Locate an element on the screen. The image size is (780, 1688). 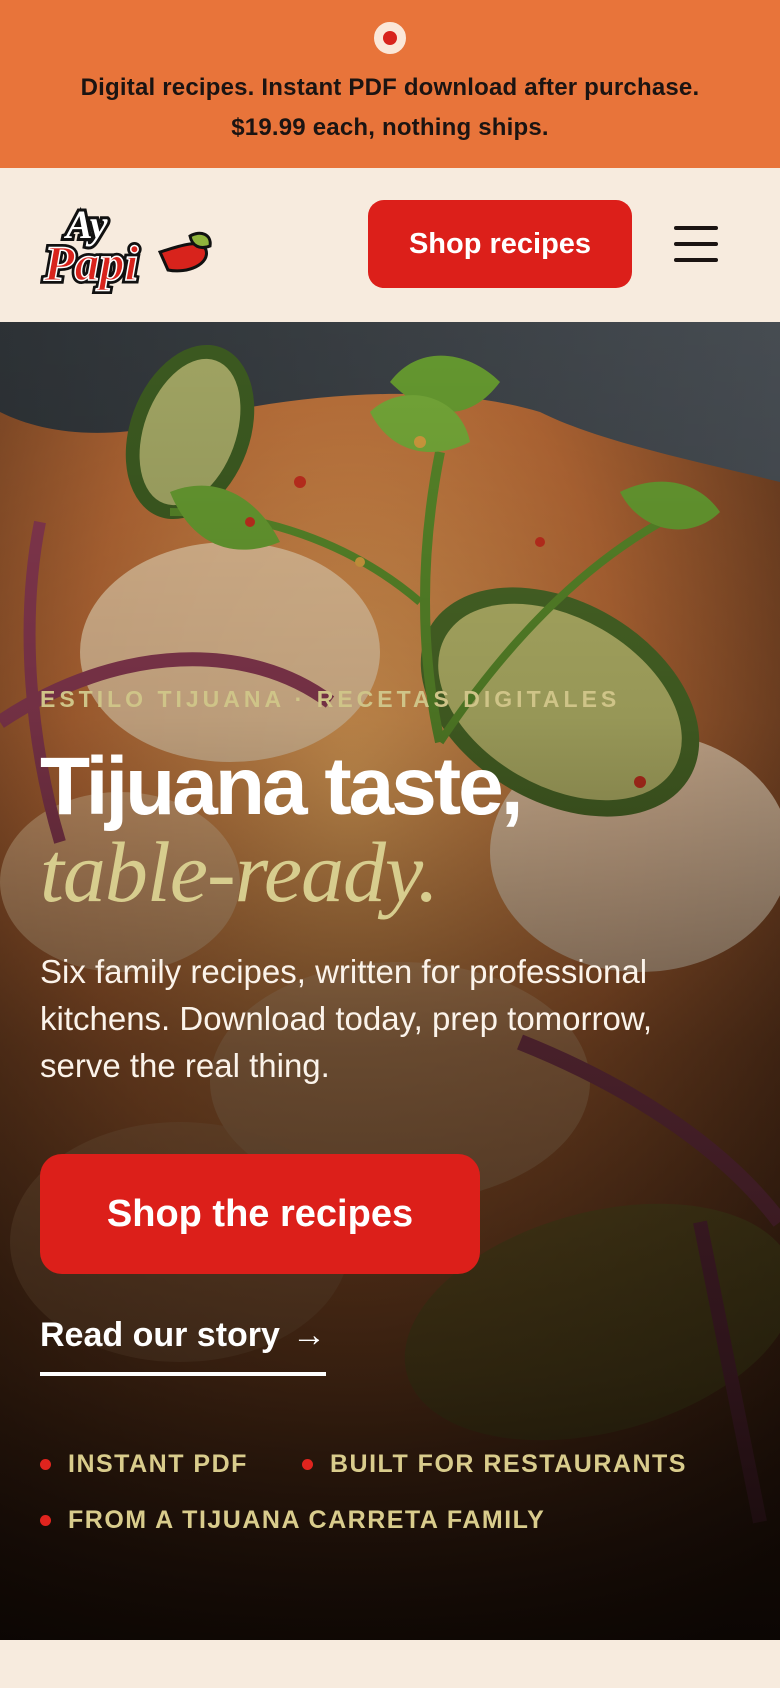
hero-headline-italic: table-ready. is located at coordinates (239, 872).